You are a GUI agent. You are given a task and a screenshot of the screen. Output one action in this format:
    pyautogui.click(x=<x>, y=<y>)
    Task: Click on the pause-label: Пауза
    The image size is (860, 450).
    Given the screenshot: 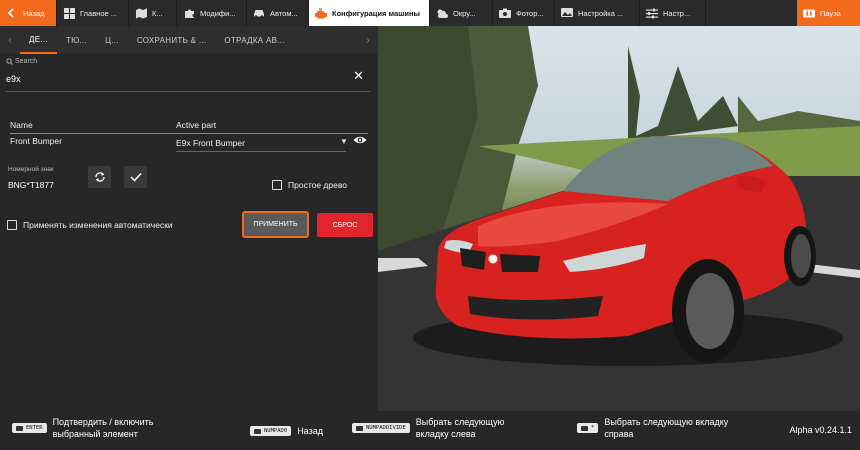 What is the action you would take?
    pyautogui.click(x=830, y=13)
    